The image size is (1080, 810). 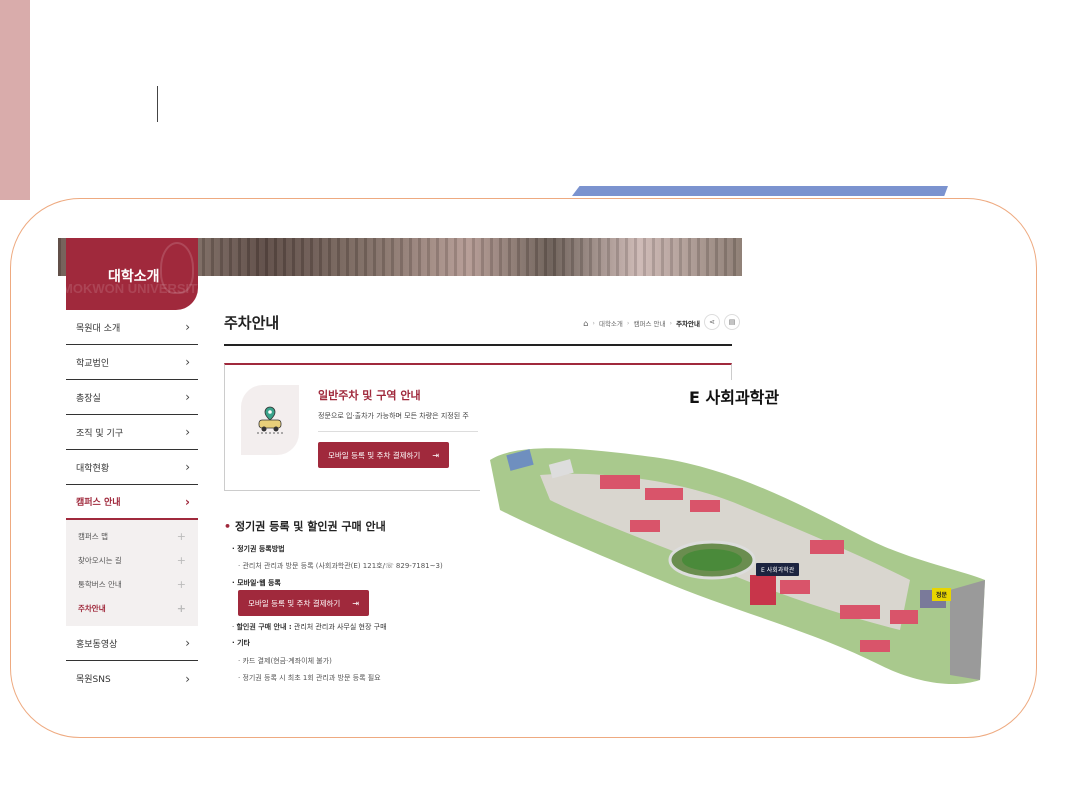 I want to click on discount-info: · 할인권 구매 안내 : 관리처 관리과 사무실 현장 구매, so click(x=309, y=627).